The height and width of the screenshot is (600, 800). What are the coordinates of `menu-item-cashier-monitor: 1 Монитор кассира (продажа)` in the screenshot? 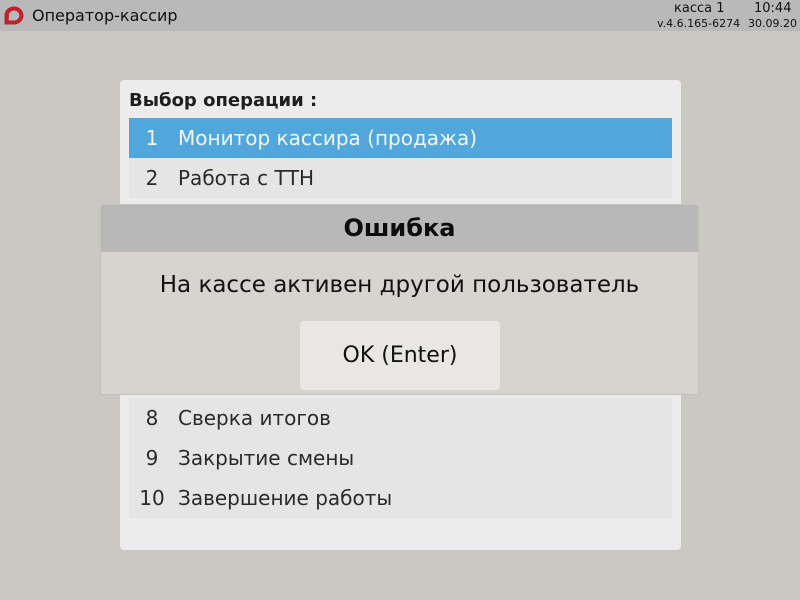 It's located at (400, 138).